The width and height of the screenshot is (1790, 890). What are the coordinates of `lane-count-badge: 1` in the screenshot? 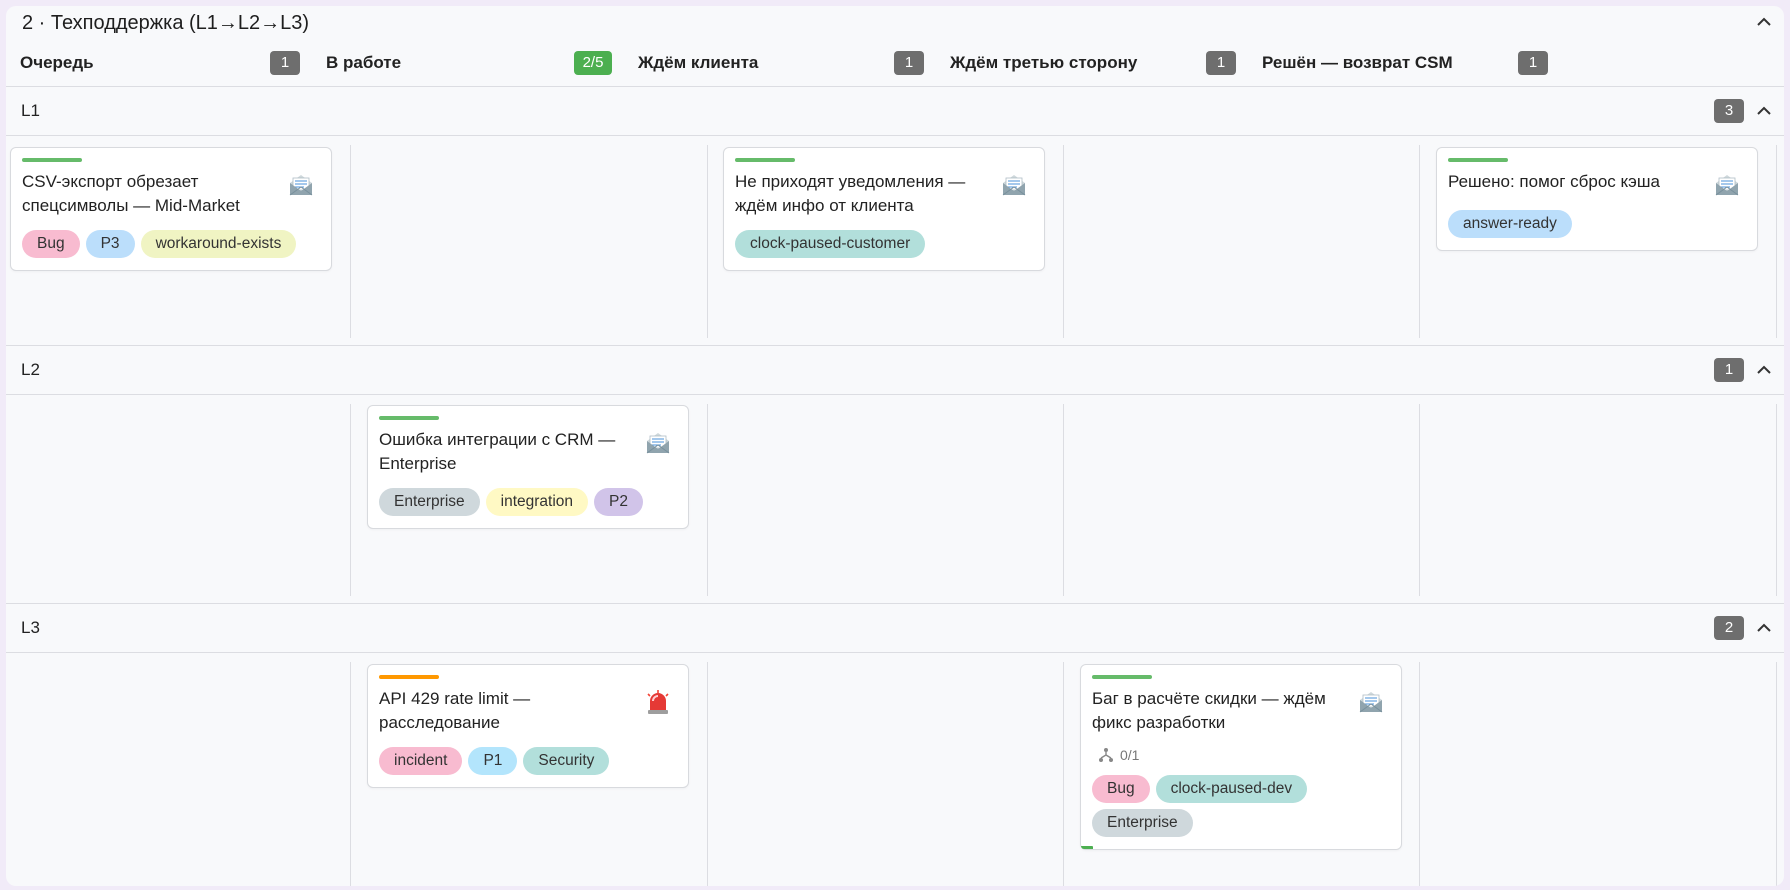 It's located at (1729, 370).